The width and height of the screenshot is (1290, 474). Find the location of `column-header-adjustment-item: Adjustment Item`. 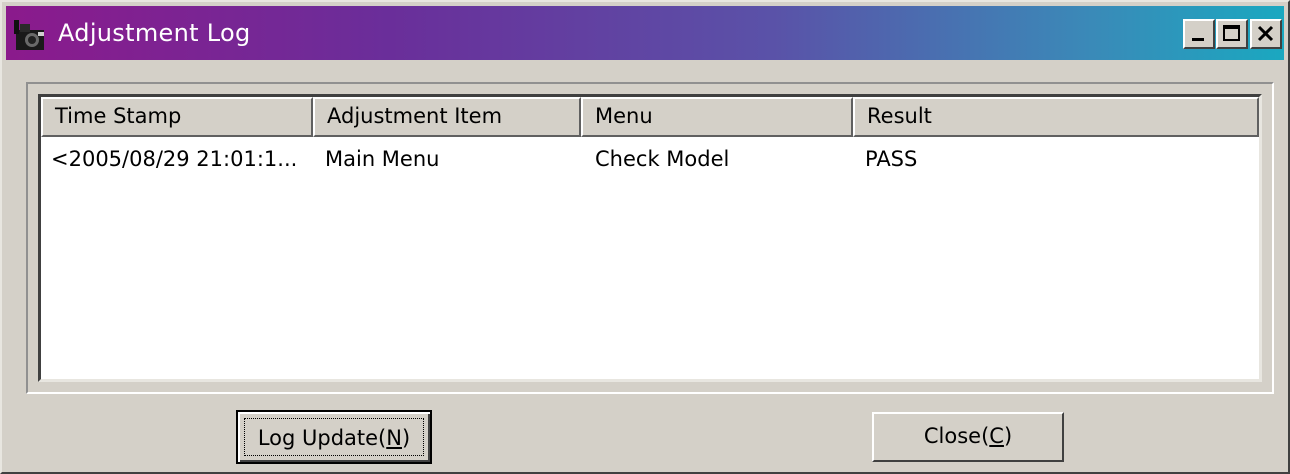

column-header-adjustment-item: Adjustment Item is located at coordinates (447, 117).